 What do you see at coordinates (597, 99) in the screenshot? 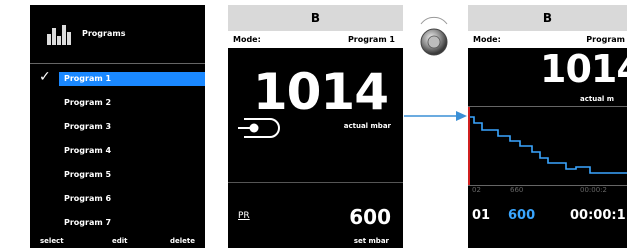
I see `actual-label: actual m` at bounding box center [597, 99].